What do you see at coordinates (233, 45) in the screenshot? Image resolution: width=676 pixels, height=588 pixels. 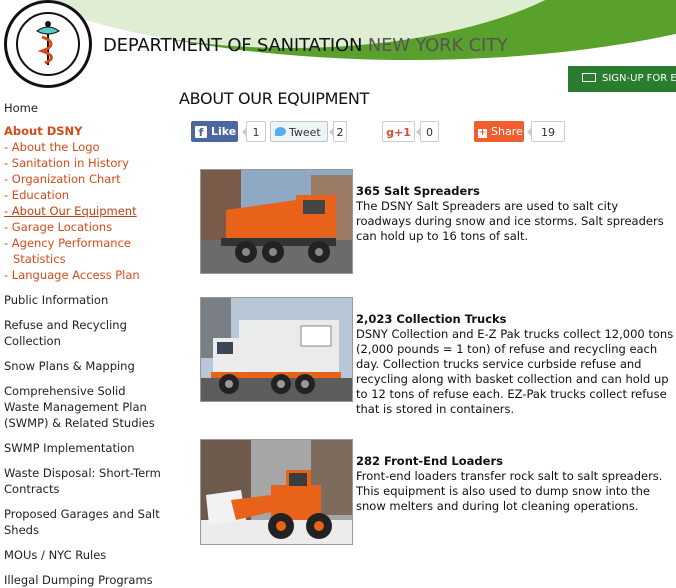 I see `department-name: DEPARTMENT OF SANITATION` at bounding box center [233, 45].